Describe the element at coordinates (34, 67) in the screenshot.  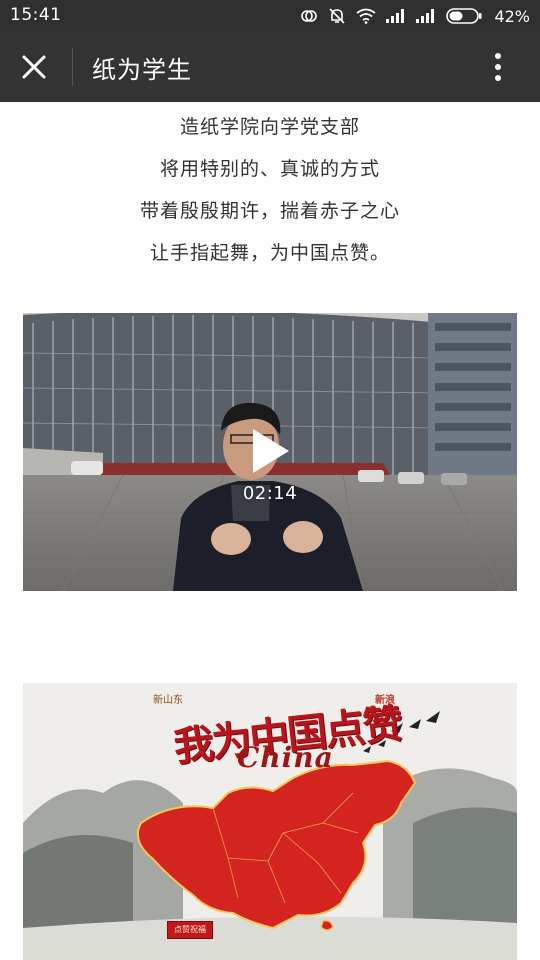
I see `close-icon` at that location.